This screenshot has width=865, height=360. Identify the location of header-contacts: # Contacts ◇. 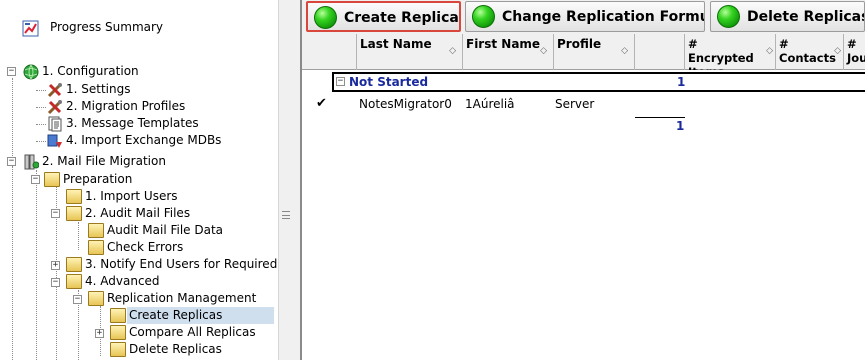
(810, 52).